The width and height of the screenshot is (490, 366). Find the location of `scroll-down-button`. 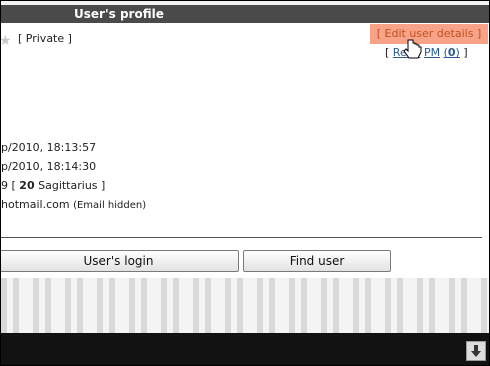

scroll-down-button is located at coordinates (476, 351).